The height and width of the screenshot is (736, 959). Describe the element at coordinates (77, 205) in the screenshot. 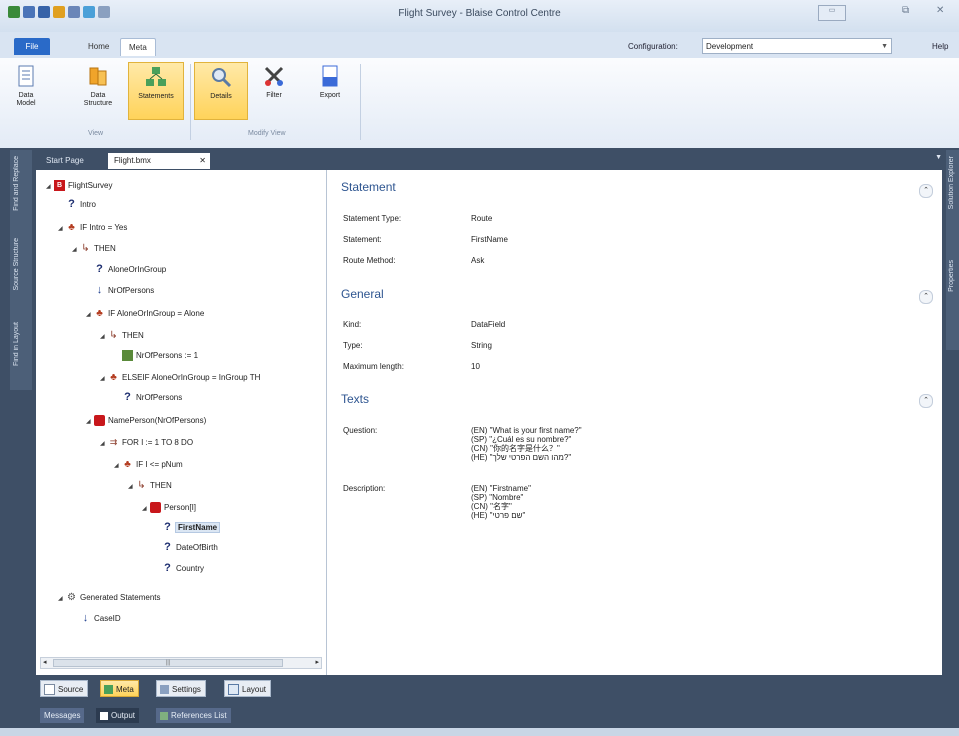

I see `tree-node: ? Intro` at that location.